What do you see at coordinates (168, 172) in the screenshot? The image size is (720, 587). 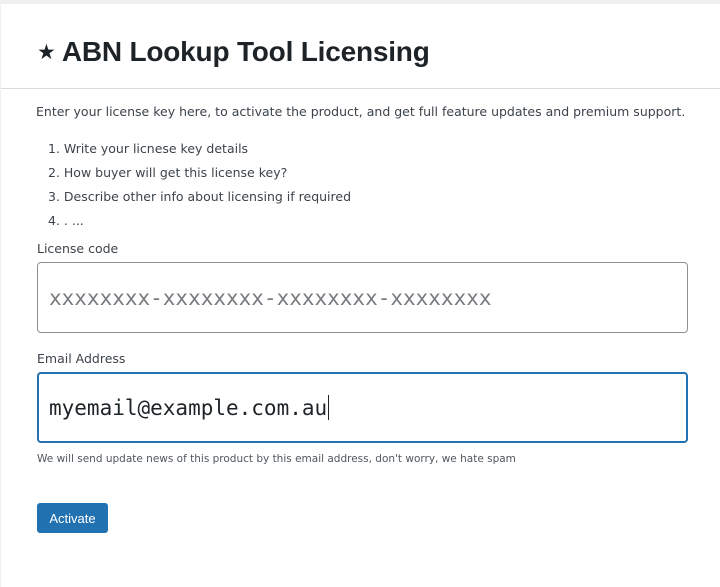 I see `list-item: 2. How buyer will get this license key?` at bounding box center [168, 172].